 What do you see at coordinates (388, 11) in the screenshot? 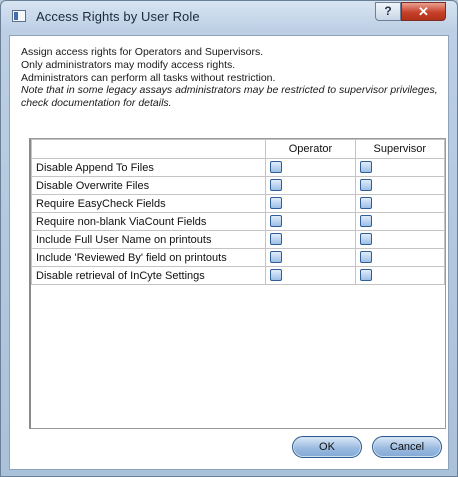
I see `help-button: ?` at bounding box center [388, 11].